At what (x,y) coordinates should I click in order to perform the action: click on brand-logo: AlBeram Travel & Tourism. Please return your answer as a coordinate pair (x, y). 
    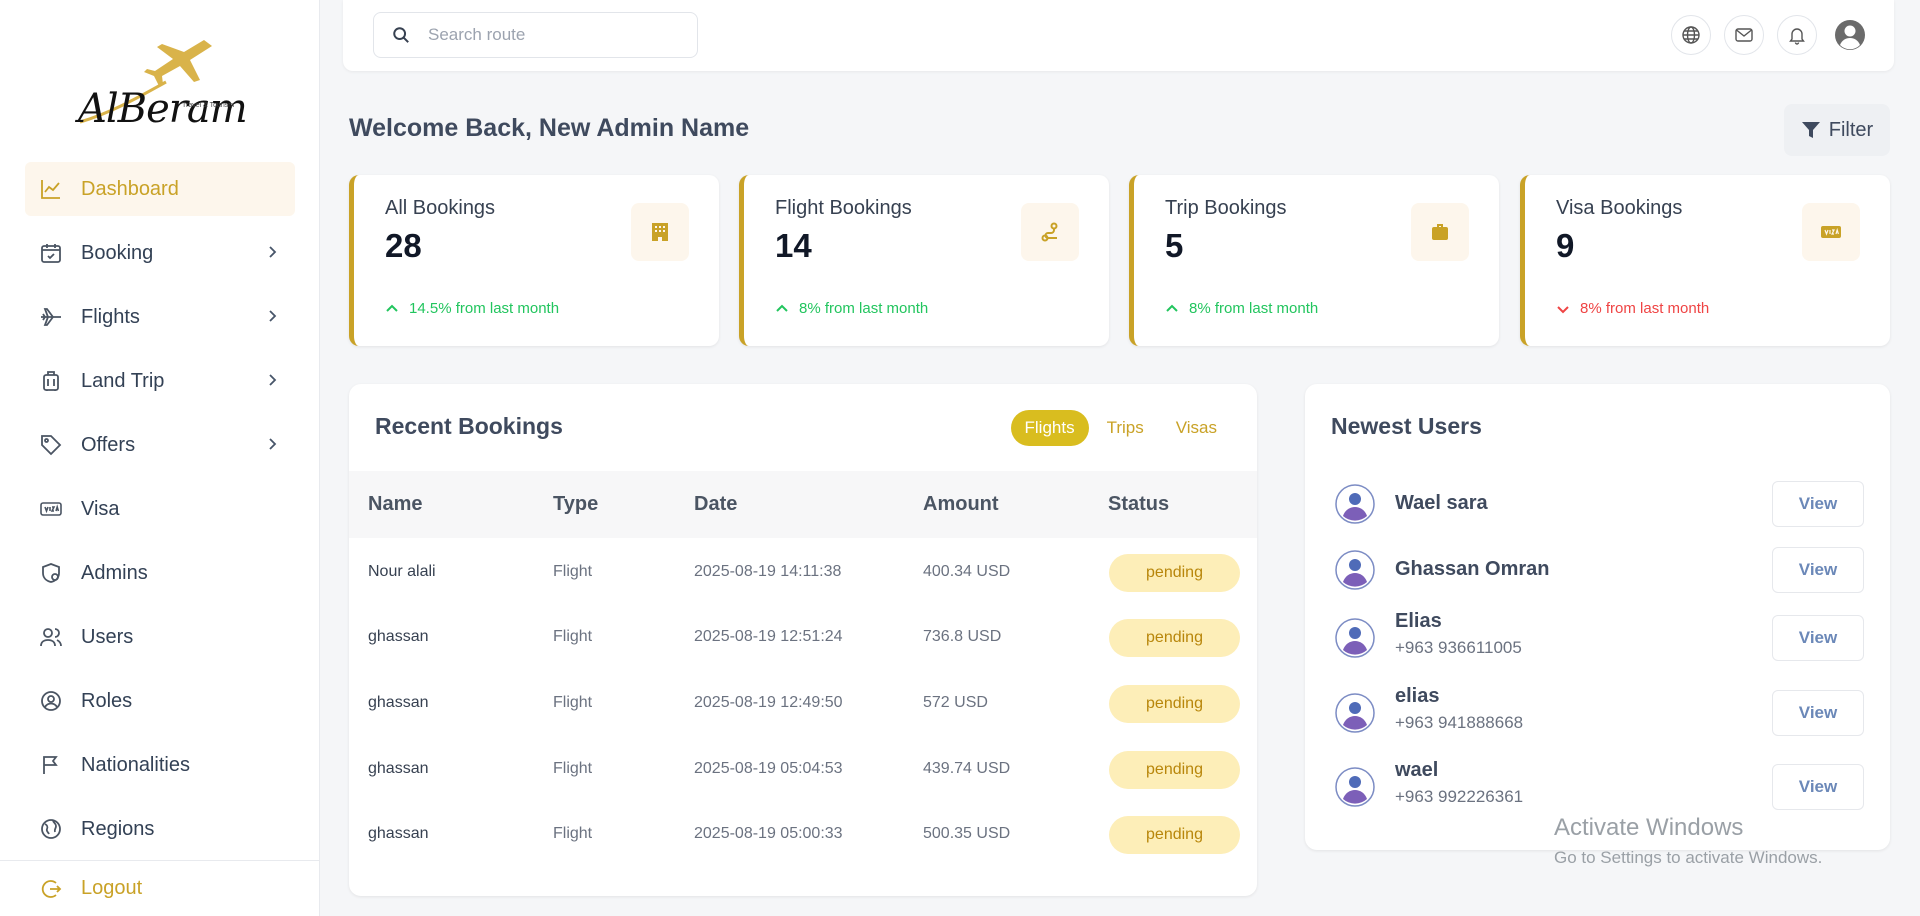
    Looking at the image, I should click on (161, 87).